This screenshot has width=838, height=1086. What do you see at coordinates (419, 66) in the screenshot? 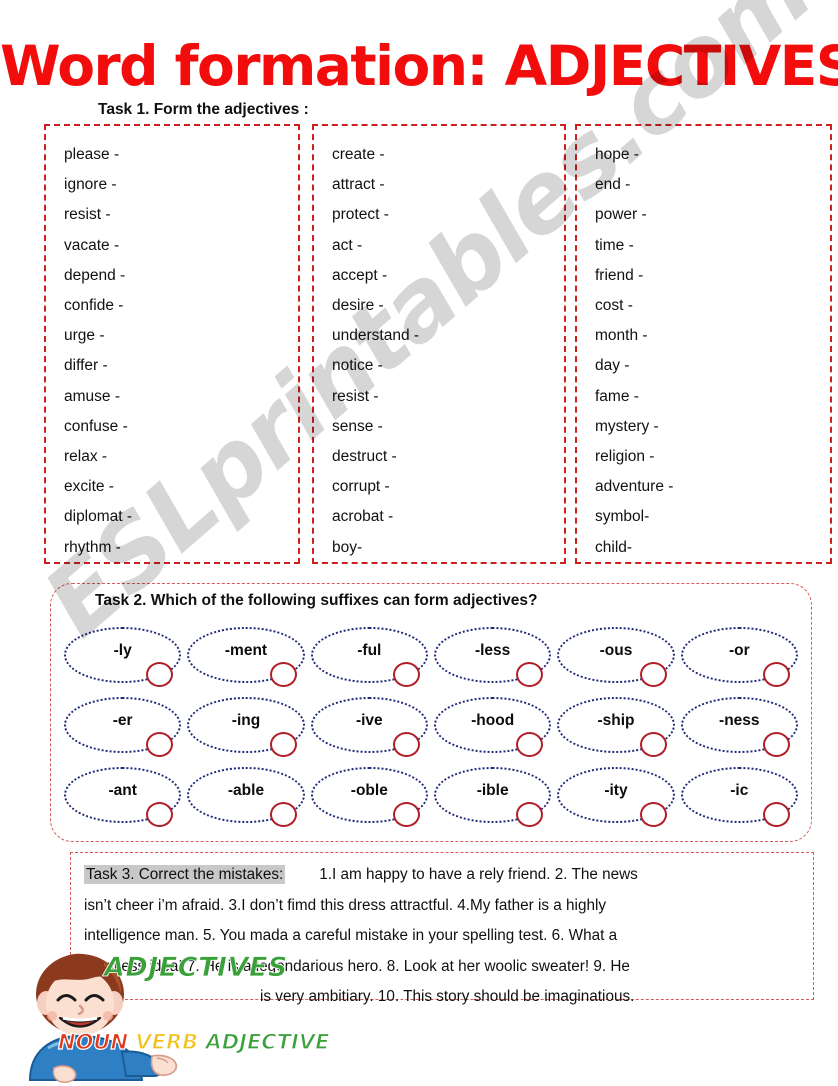
I see `page-title: Word formation: ADJECTIVES` at bounding box center [419, 66].